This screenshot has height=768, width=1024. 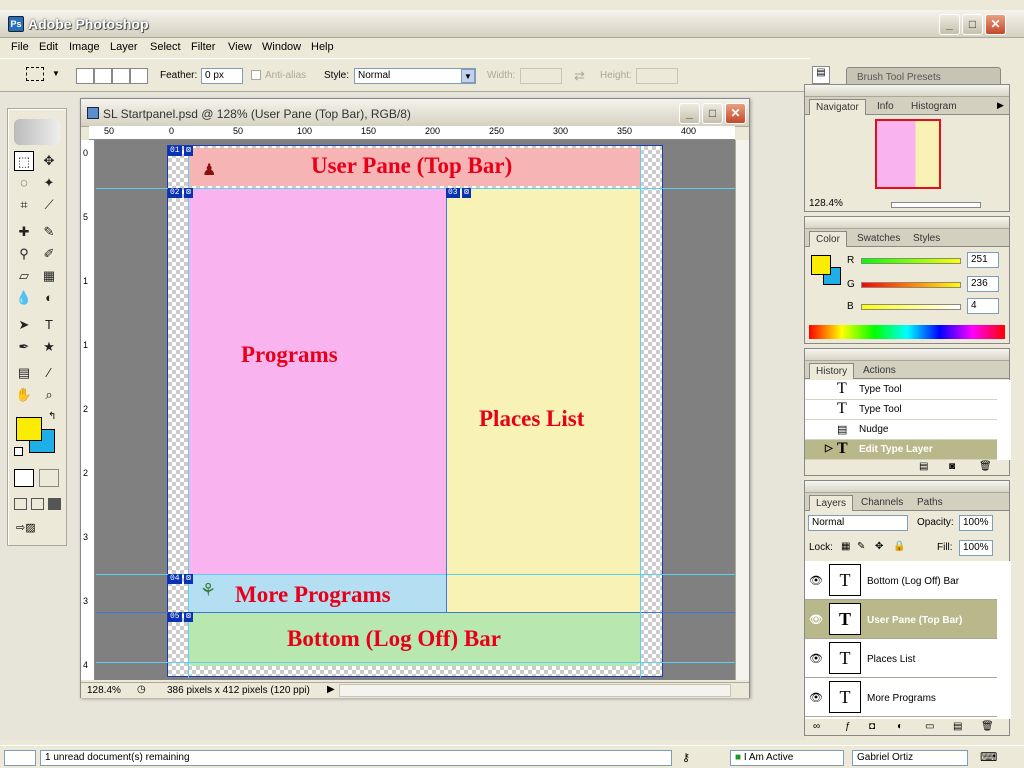 What do you see at coordinates (901, 450) in the screenshot?
I see `history-item: ▷ T Edit Type Layer` at bounding box center [901, 450].